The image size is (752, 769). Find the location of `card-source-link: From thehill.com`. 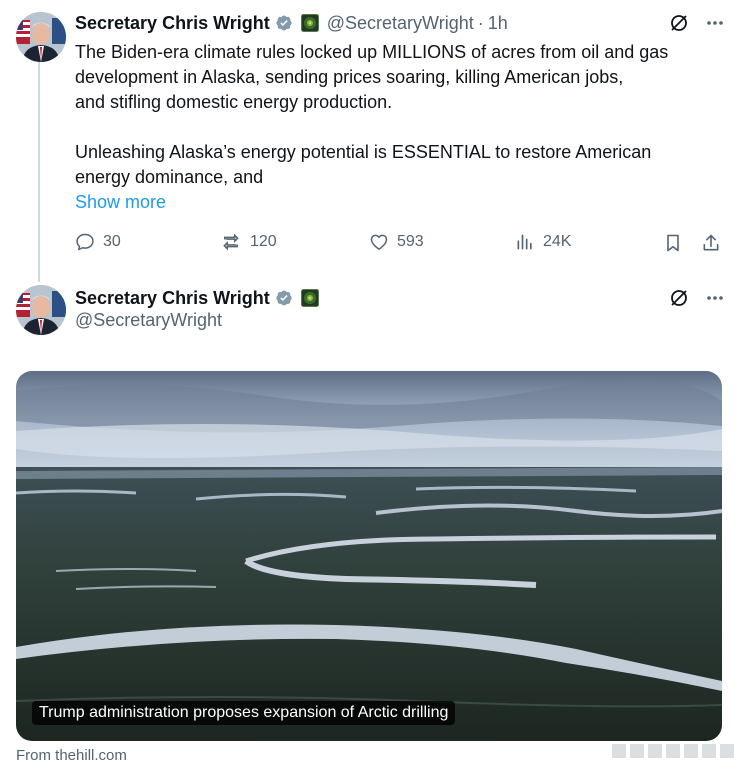

card-source-link: From thehill.com is located at coordinates (71, 755).